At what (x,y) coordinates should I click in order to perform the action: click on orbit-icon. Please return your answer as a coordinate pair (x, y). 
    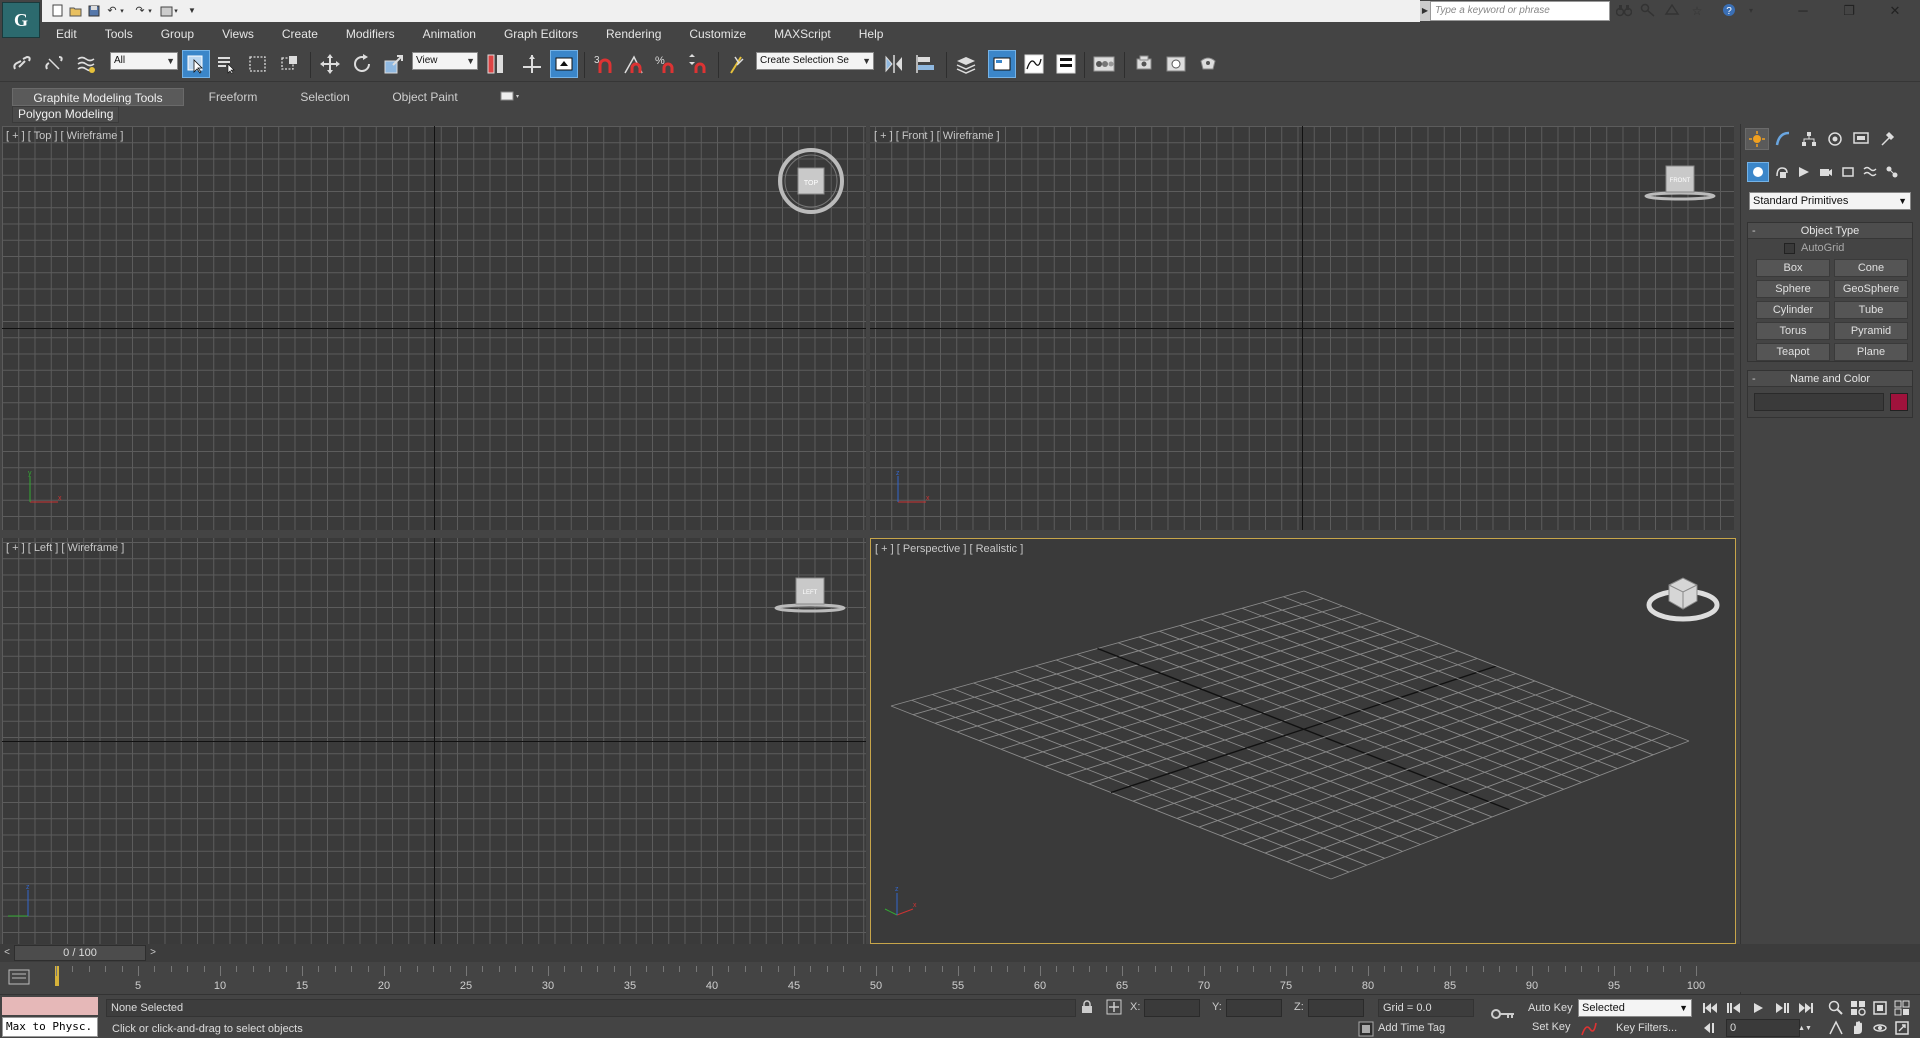
    Looking at the image, I should click on (1880, 1028).